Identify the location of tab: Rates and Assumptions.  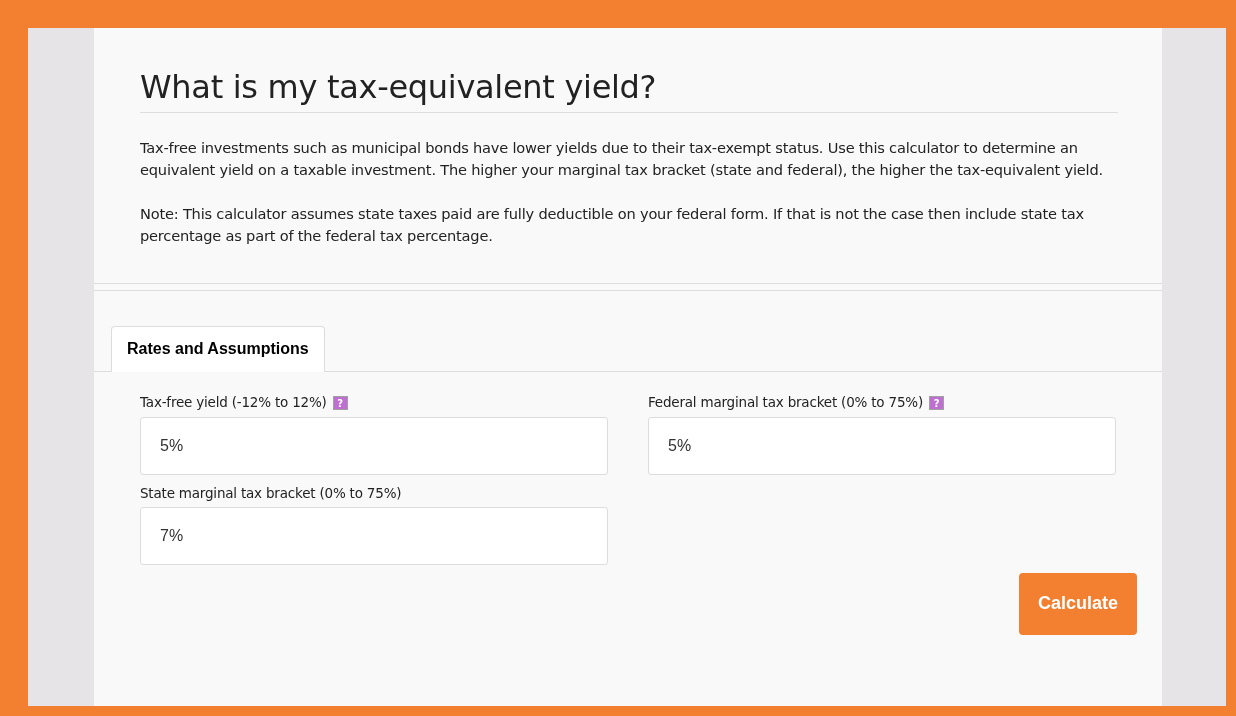
(218, 349).